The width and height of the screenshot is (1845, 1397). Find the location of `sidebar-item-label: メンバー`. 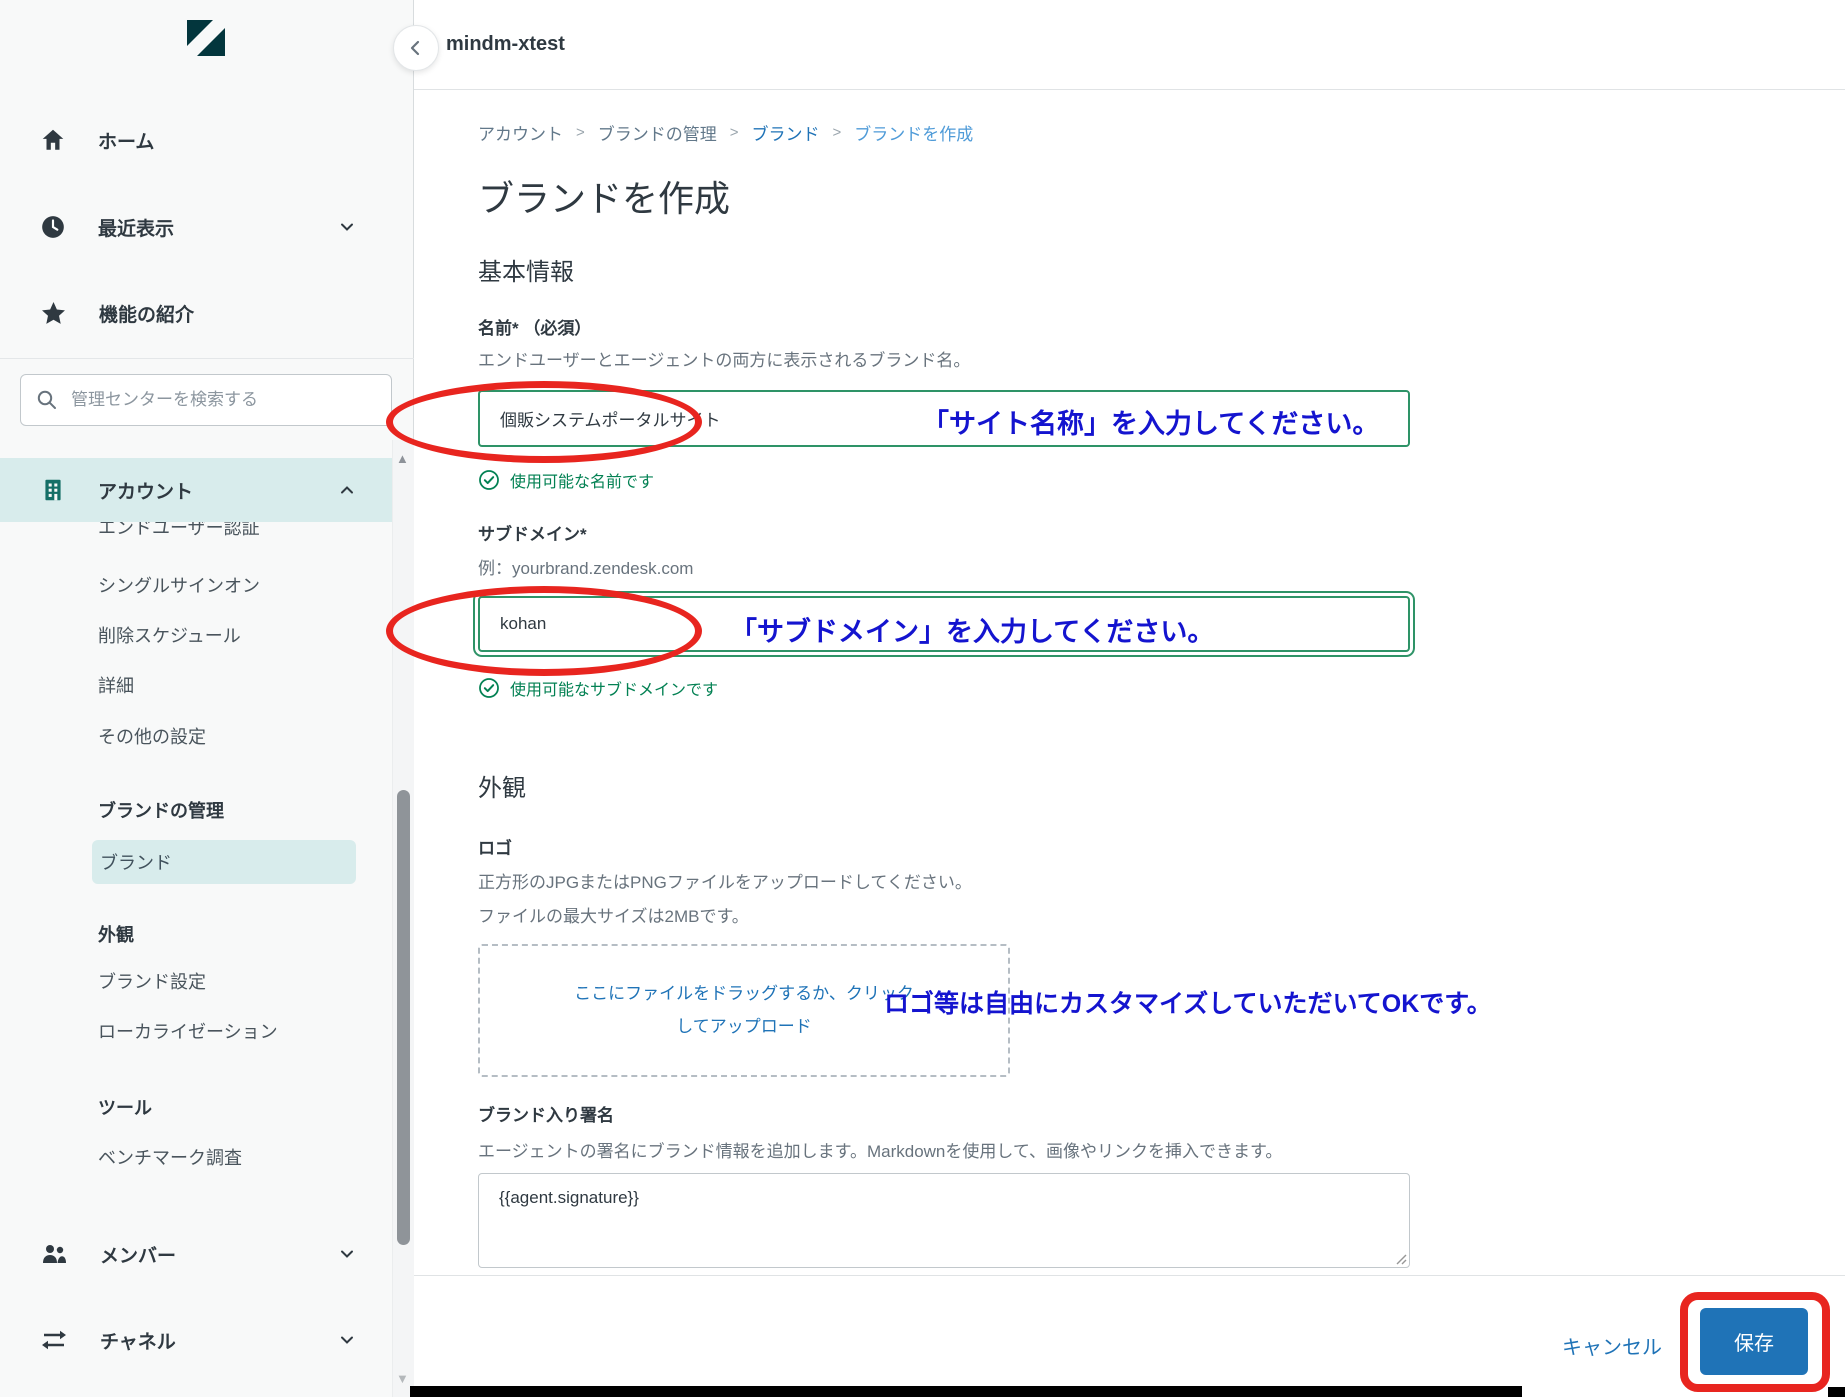

sidebar-item-label: メンバー is located at coordinates (138, 1256).